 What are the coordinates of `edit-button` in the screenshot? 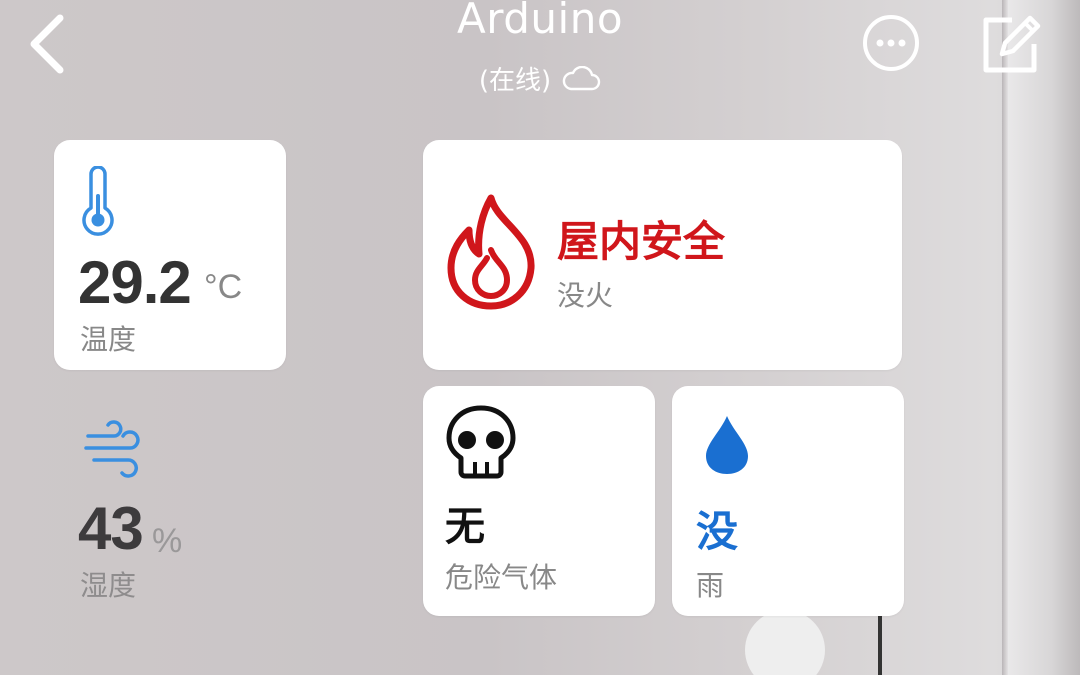 It's located at (1010, 44).